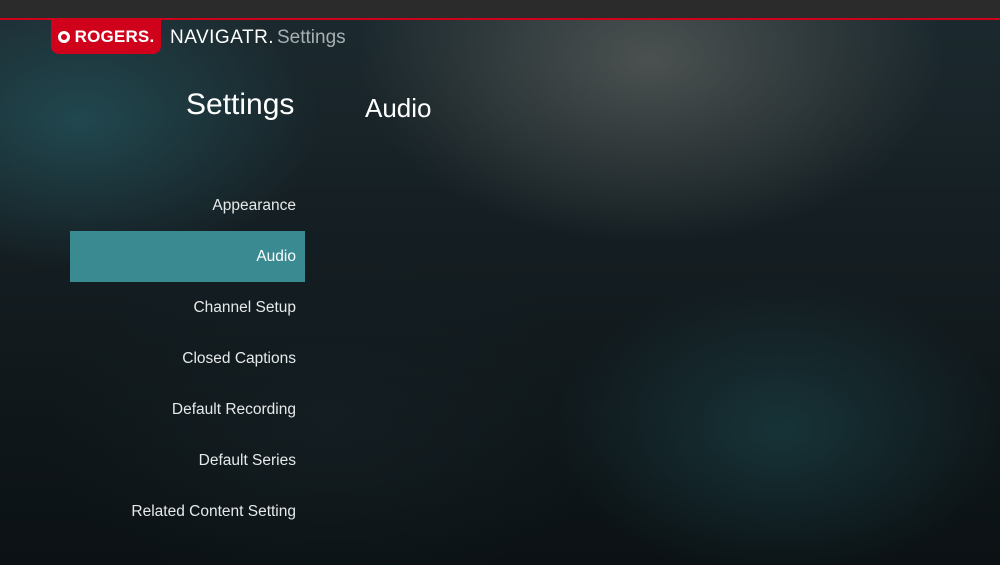 The height and width of the screenshot is (565, 1000). What do you see at coordinates (187, 256) in the screenshot?
I see `menu-item-audio: Audio` at bounding box center [187, 256].